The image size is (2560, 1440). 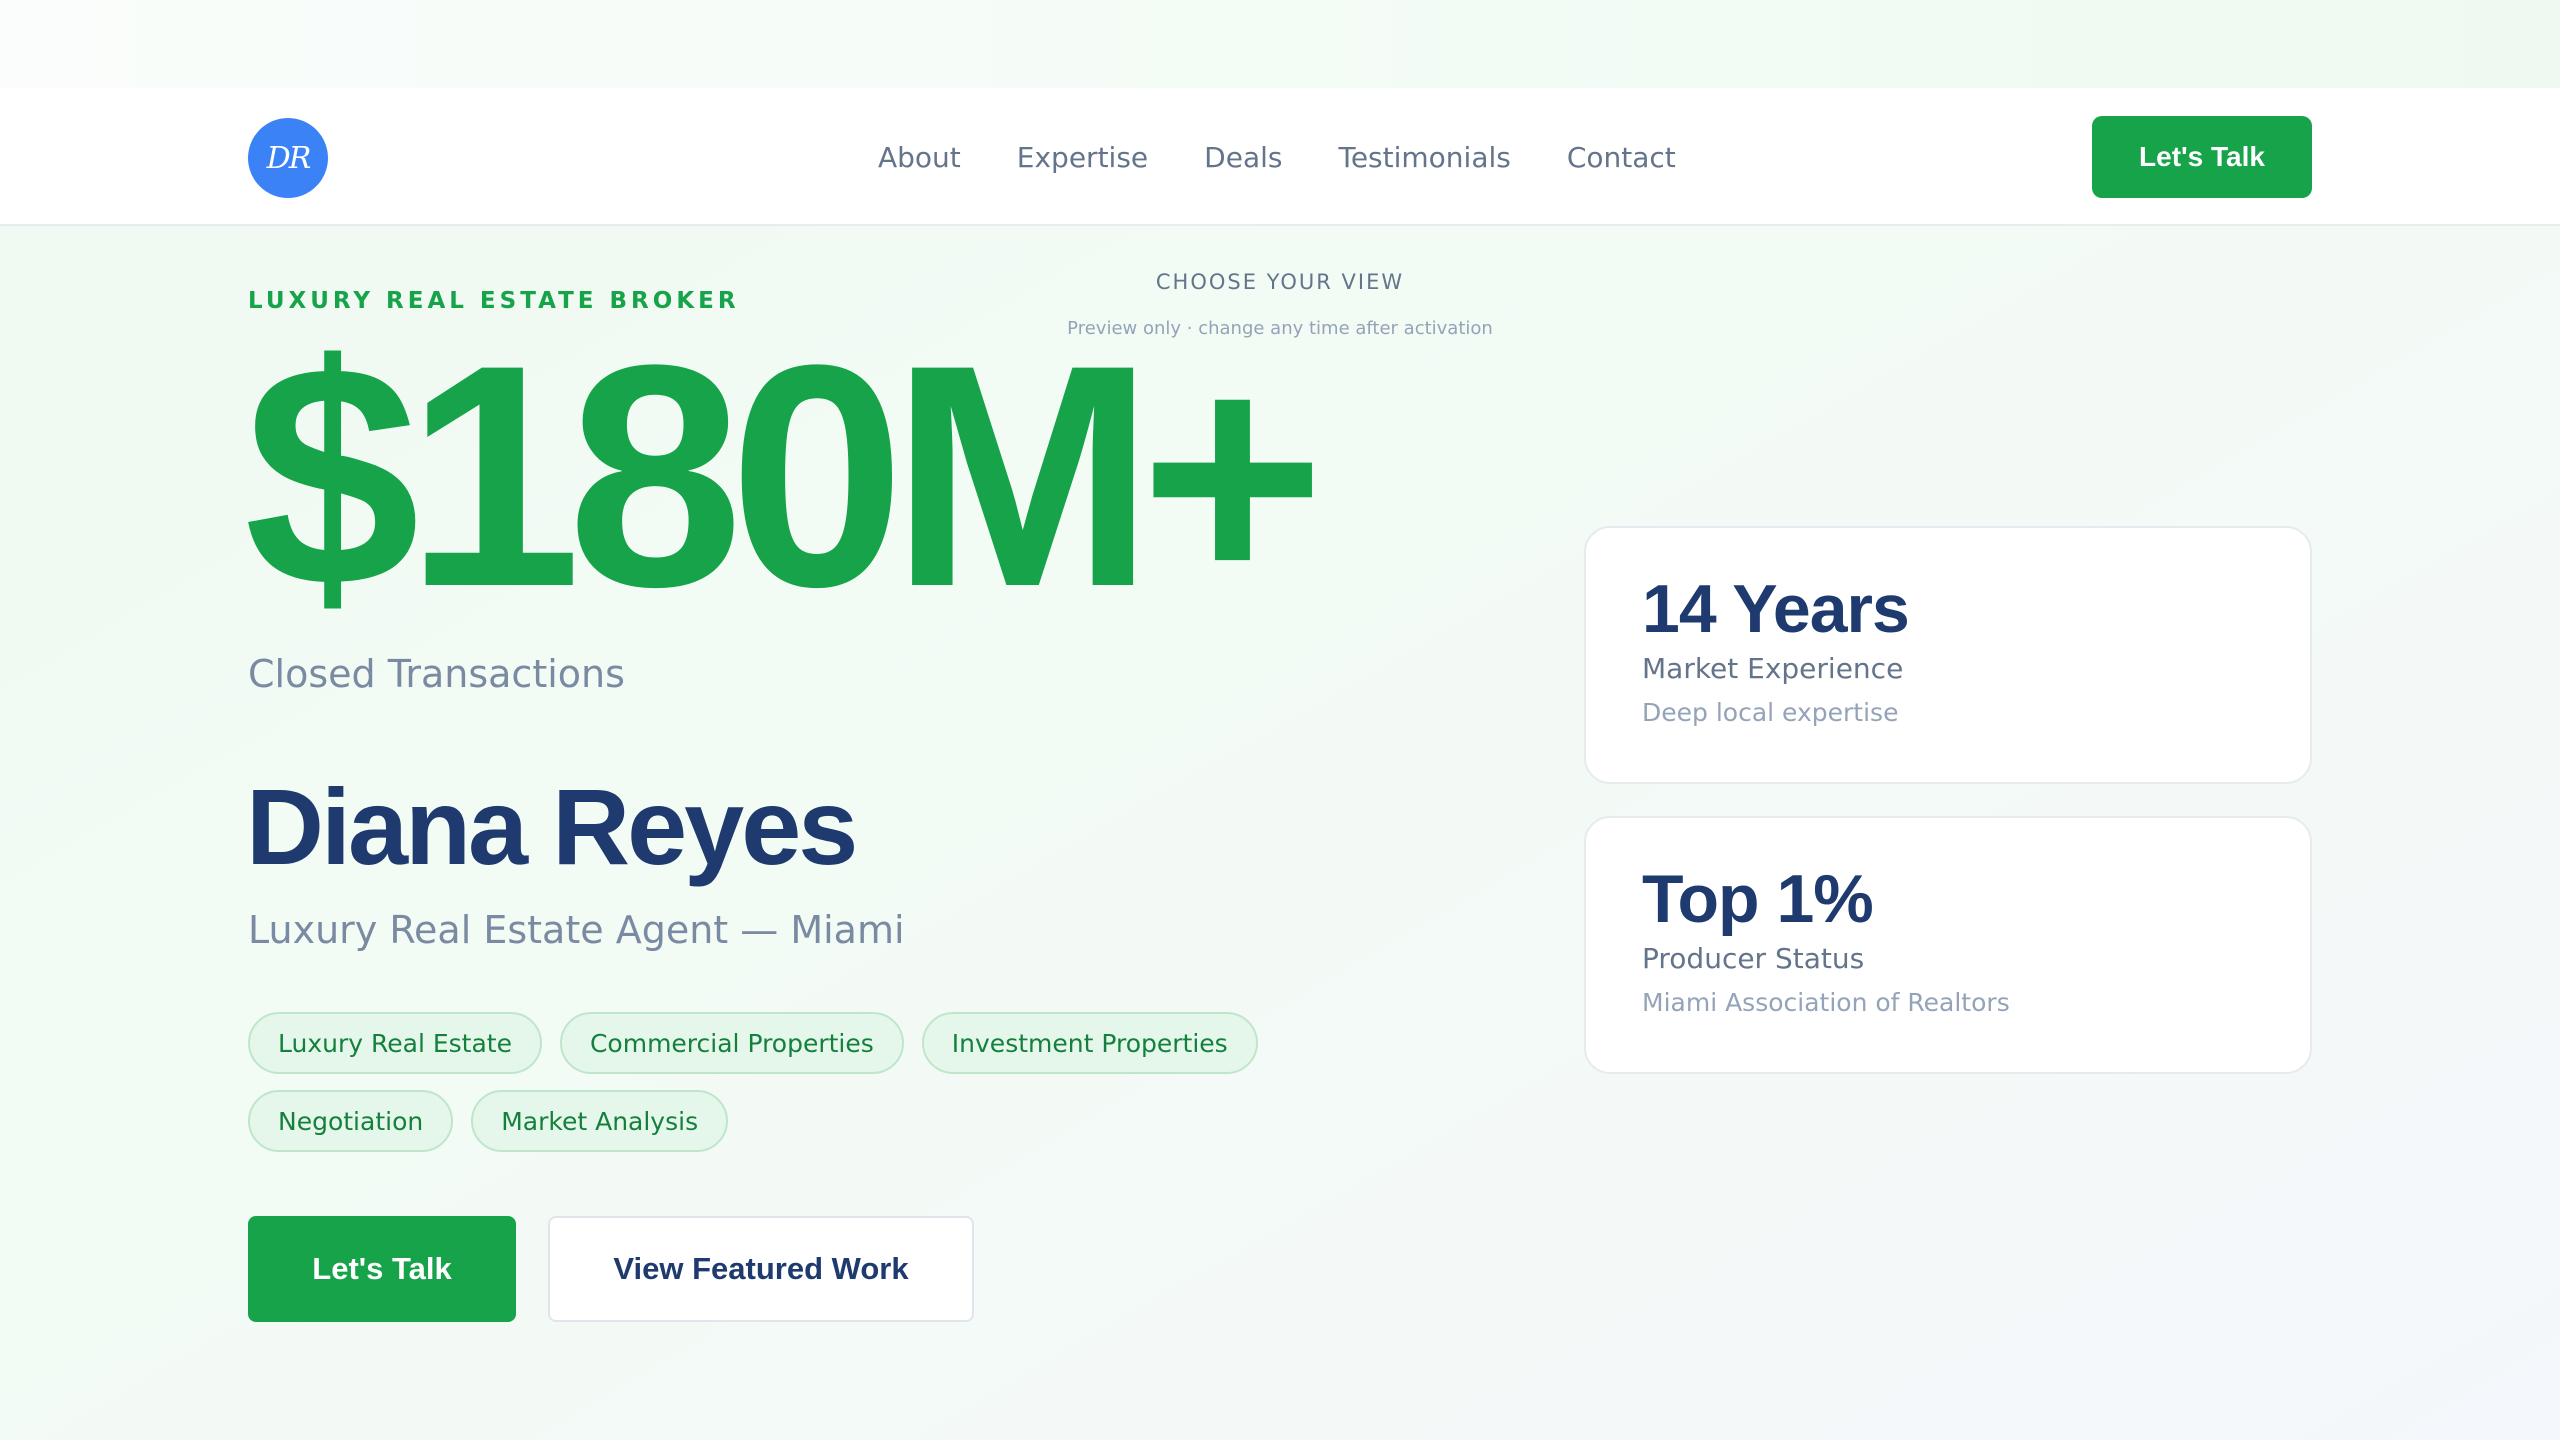 What do you see at coordinates (1089, 1043) in the screenshot?
I see `tag-investment-properties: Investment Properties` at bounding box center [1089, 1043].